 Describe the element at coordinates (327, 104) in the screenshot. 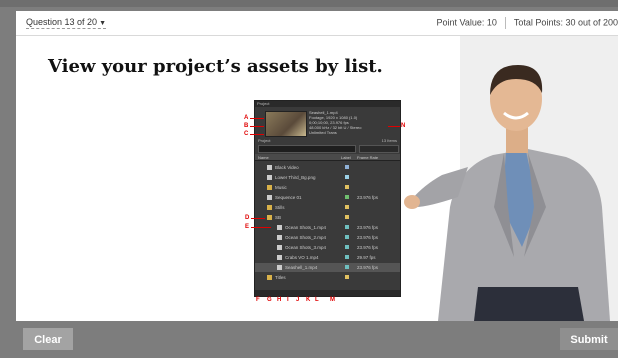

I see `panel-titlebar: Project` at that location.